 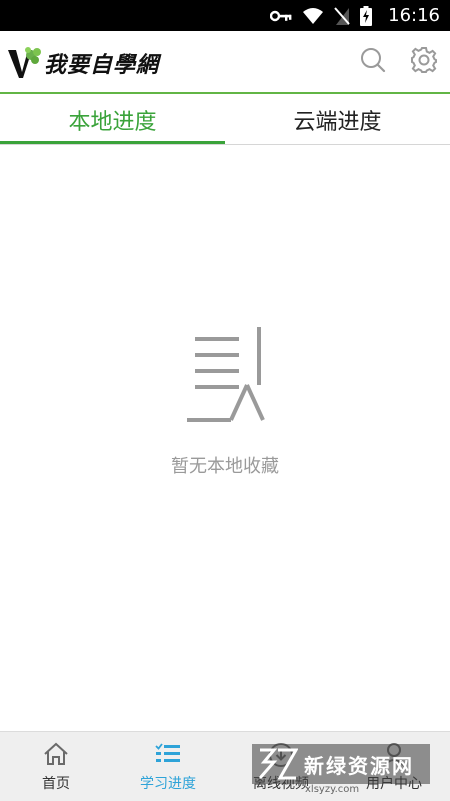 What do you see at coordinates (278, 764) in the screenshot?
I see `watermark-logo-icon` at bounding box center [278, 764].